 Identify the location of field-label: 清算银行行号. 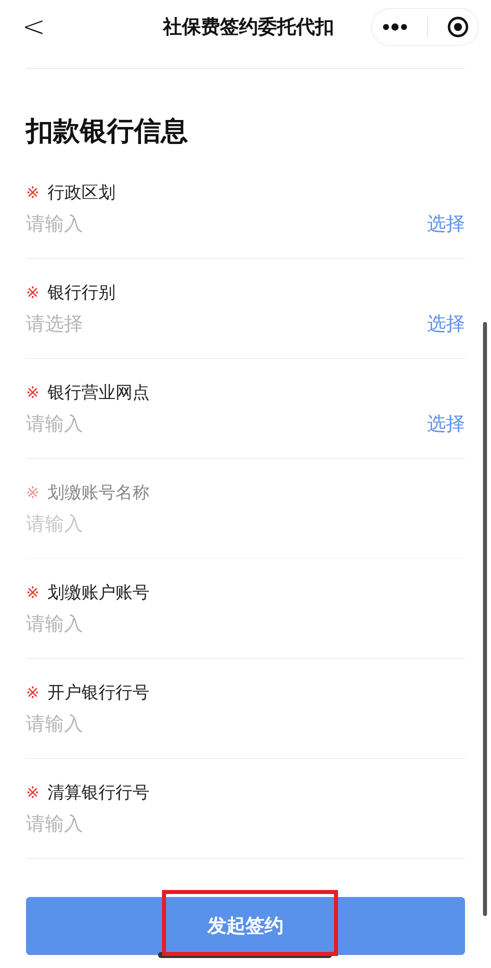
(98, 793).